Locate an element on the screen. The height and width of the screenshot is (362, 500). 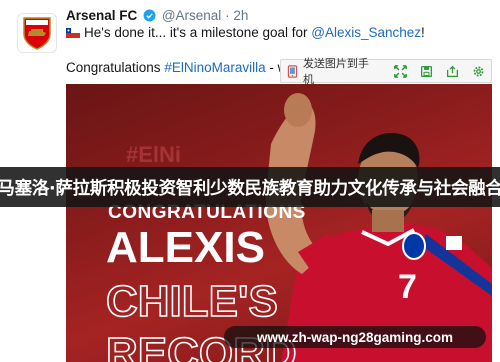
sponsor-logo is located at coordinates (454, 243).